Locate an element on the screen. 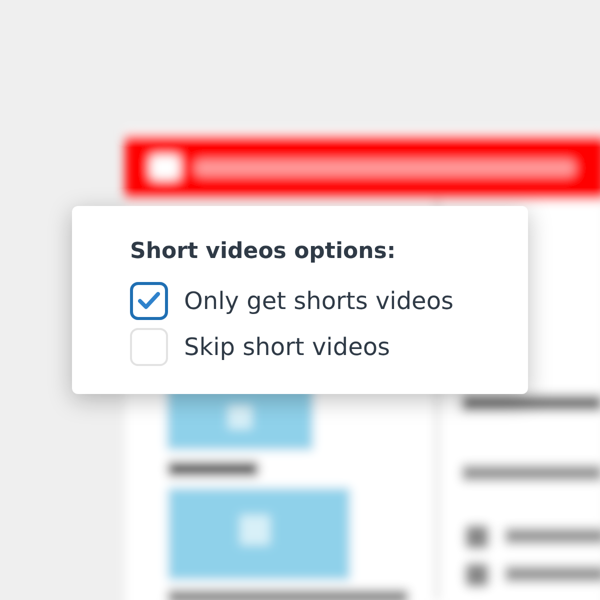  check-icon is located at coordinates (149, 301).